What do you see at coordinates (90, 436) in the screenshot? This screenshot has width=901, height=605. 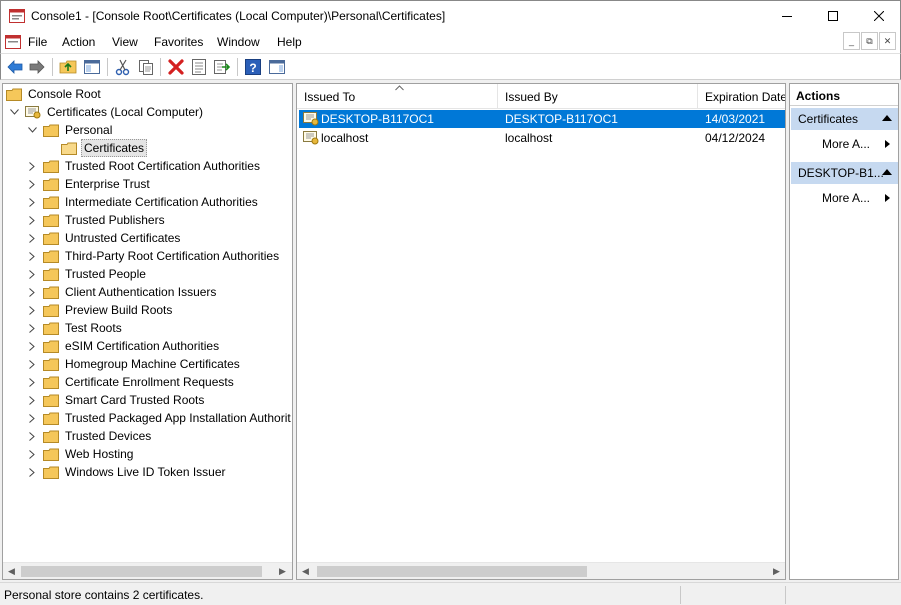 I see `tree-item-store: Trusted Devices` at bounding box center [90, 436].